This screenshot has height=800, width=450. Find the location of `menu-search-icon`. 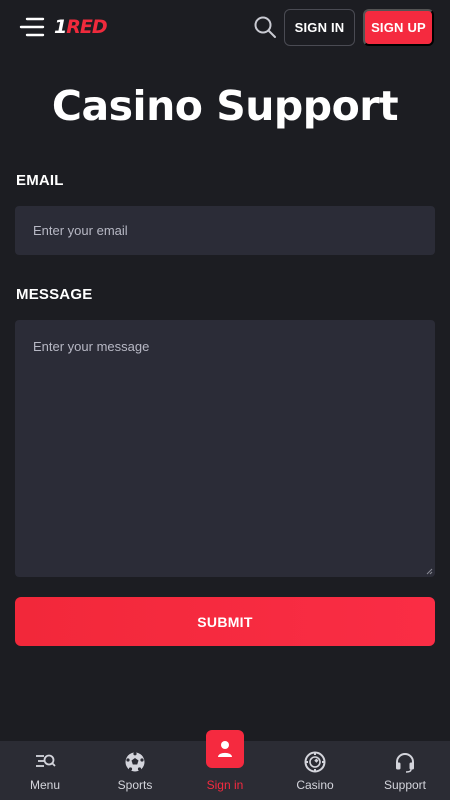

menu-search-icon is located at coordinates (46, 760).